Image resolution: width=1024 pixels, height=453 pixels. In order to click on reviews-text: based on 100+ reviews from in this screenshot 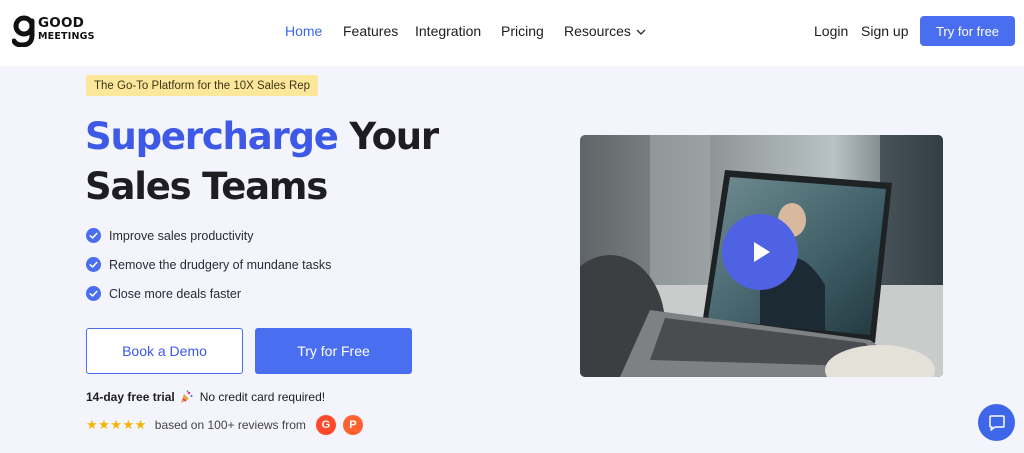, I will do `click(230, 425)`.